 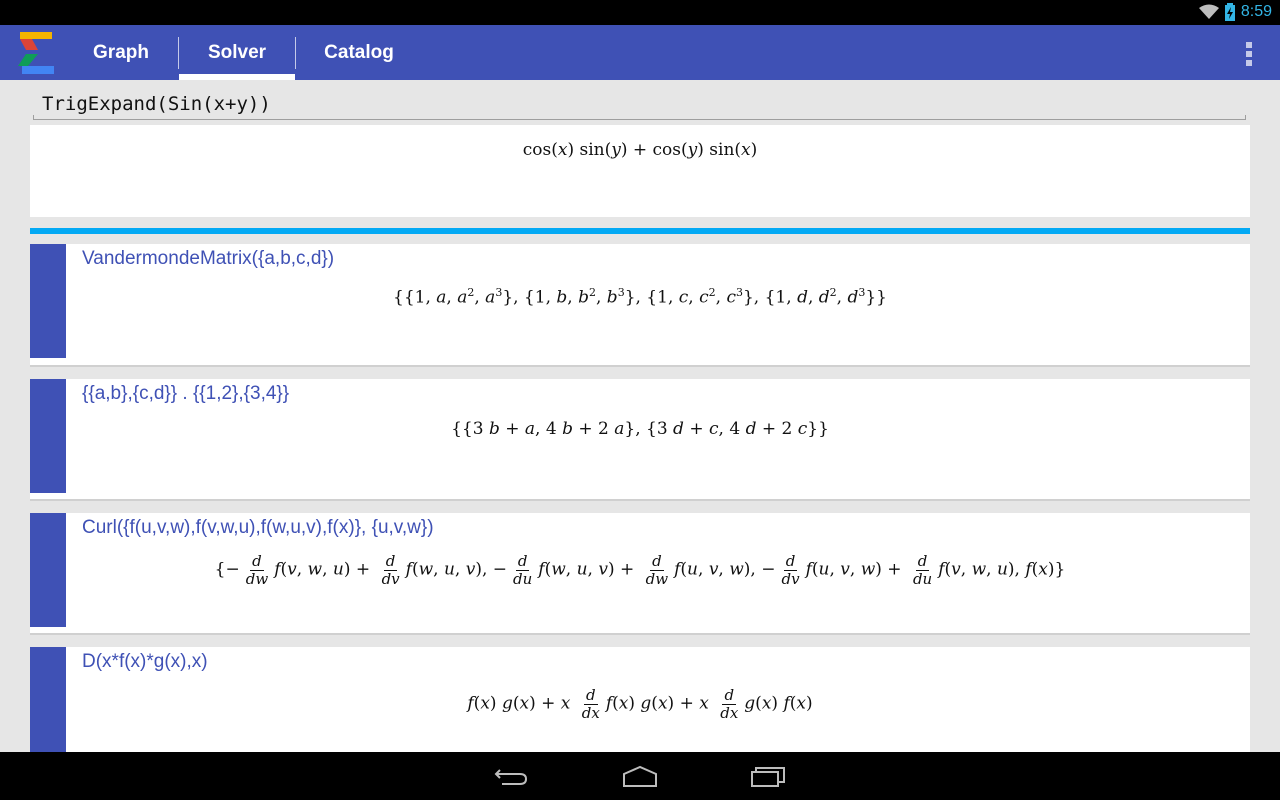 I want to click on wifi-icon, so click(x=1208, y=11).